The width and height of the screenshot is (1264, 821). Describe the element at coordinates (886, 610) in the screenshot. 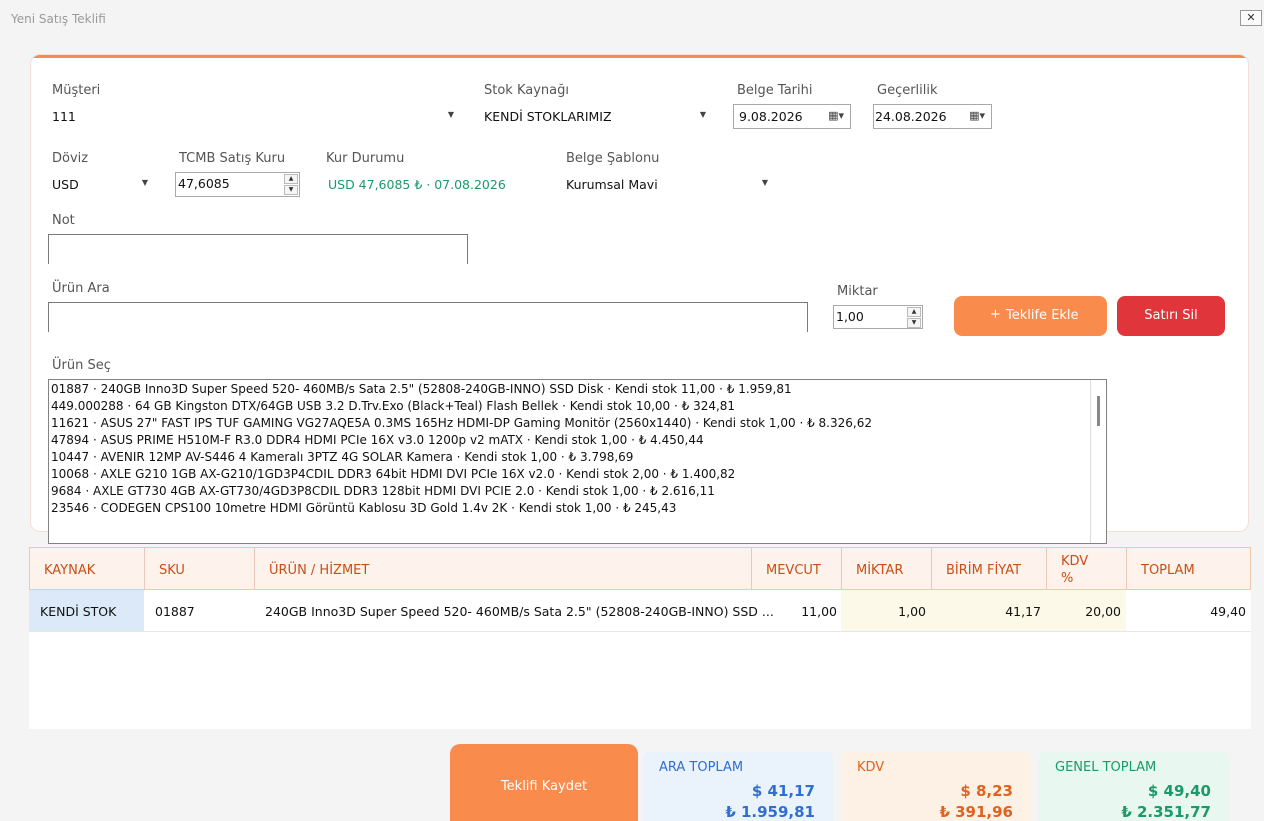

I see `cell-miktar: 1,00` at that location.